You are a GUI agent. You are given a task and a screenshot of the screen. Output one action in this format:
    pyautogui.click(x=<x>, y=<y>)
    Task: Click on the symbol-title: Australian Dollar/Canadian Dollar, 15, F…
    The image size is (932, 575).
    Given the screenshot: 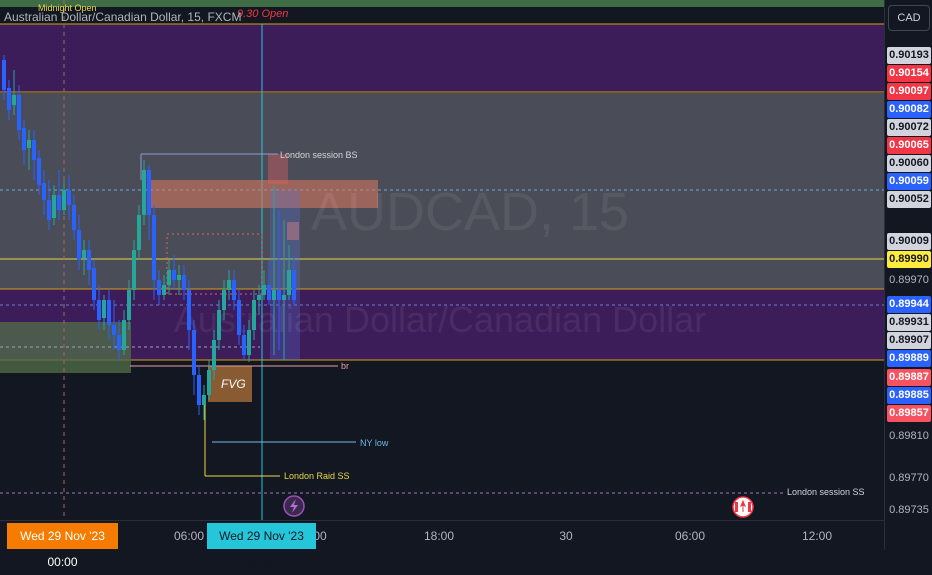 What is the action you would take?
    pyautogui.click(x=123, y=17)
    